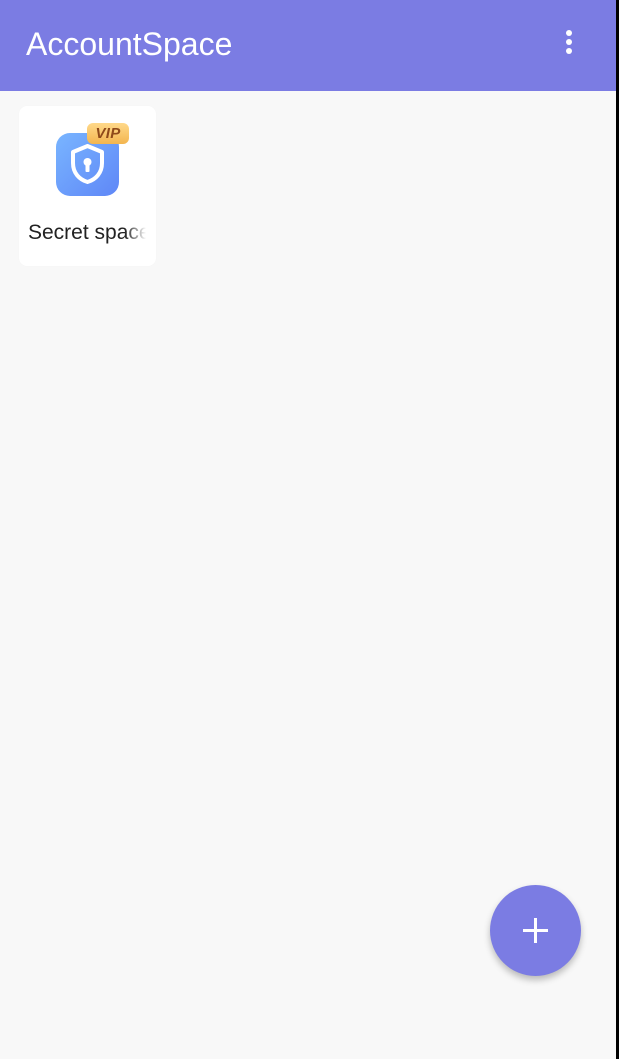 The width and height of the screenshot is (619, 1059). What do you see at coordinates (87, 186) in the screenshot?
I see `app-tile-secret-space: VIP Secret space` at bounding box center [87, 186].